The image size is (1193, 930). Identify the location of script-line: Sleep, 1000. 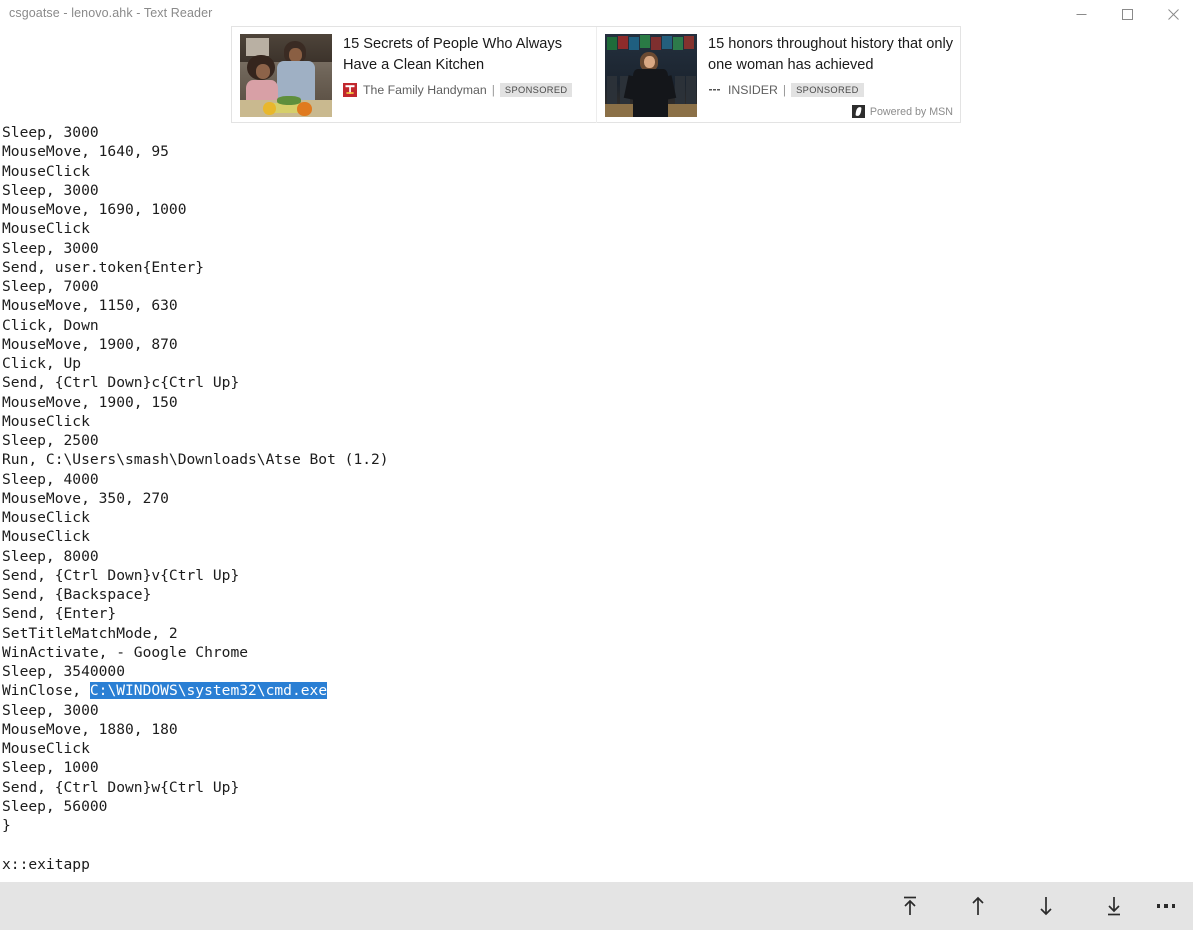
(195, 767).